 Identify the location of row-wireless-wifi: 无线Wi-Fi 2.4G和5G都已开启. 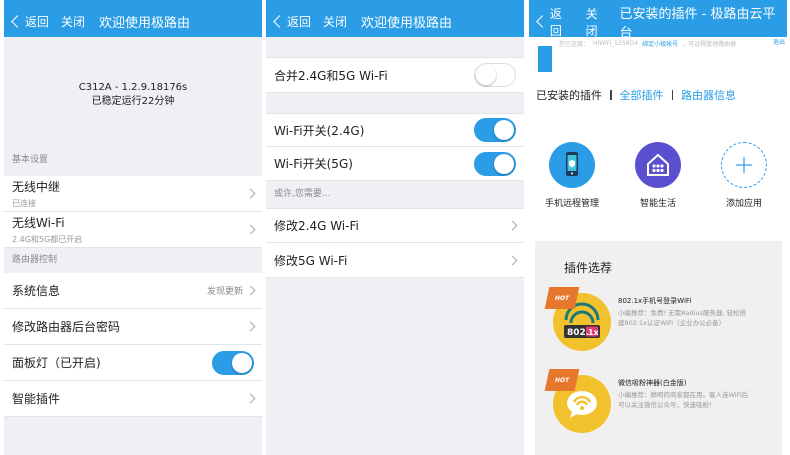
(133, 230).